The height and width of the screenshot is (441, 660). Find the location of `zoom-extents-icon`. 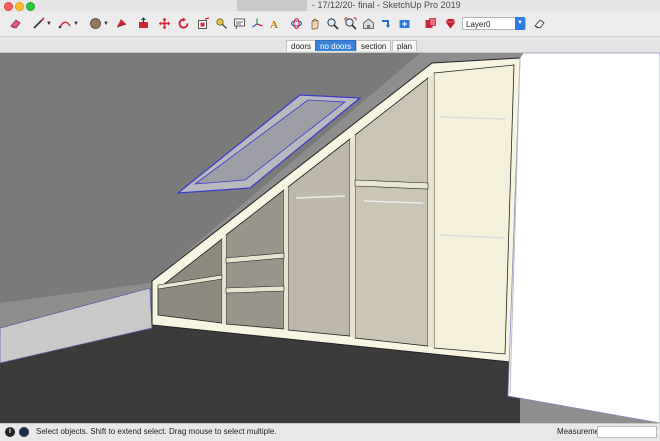

zoom-extents-icon is located at coordinates (350, 23).